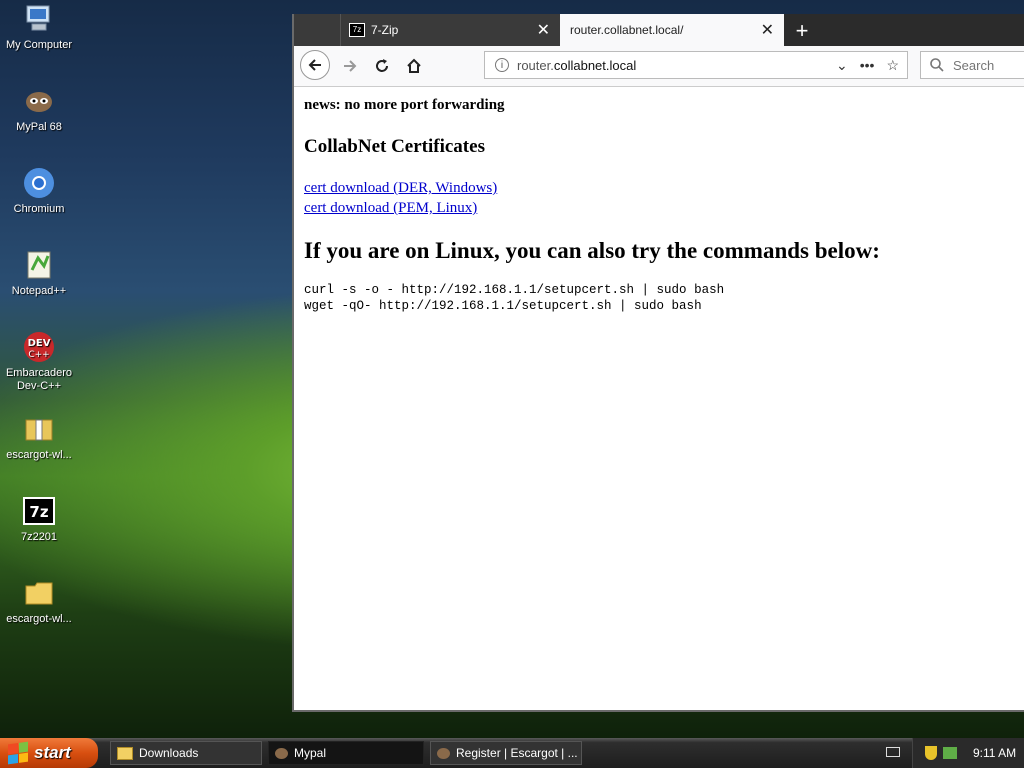 The height and width of the screenshot is (768, 1024). Describe the element at coordinates (950, 753) in the screenshot. I see `network-icon` at that location.